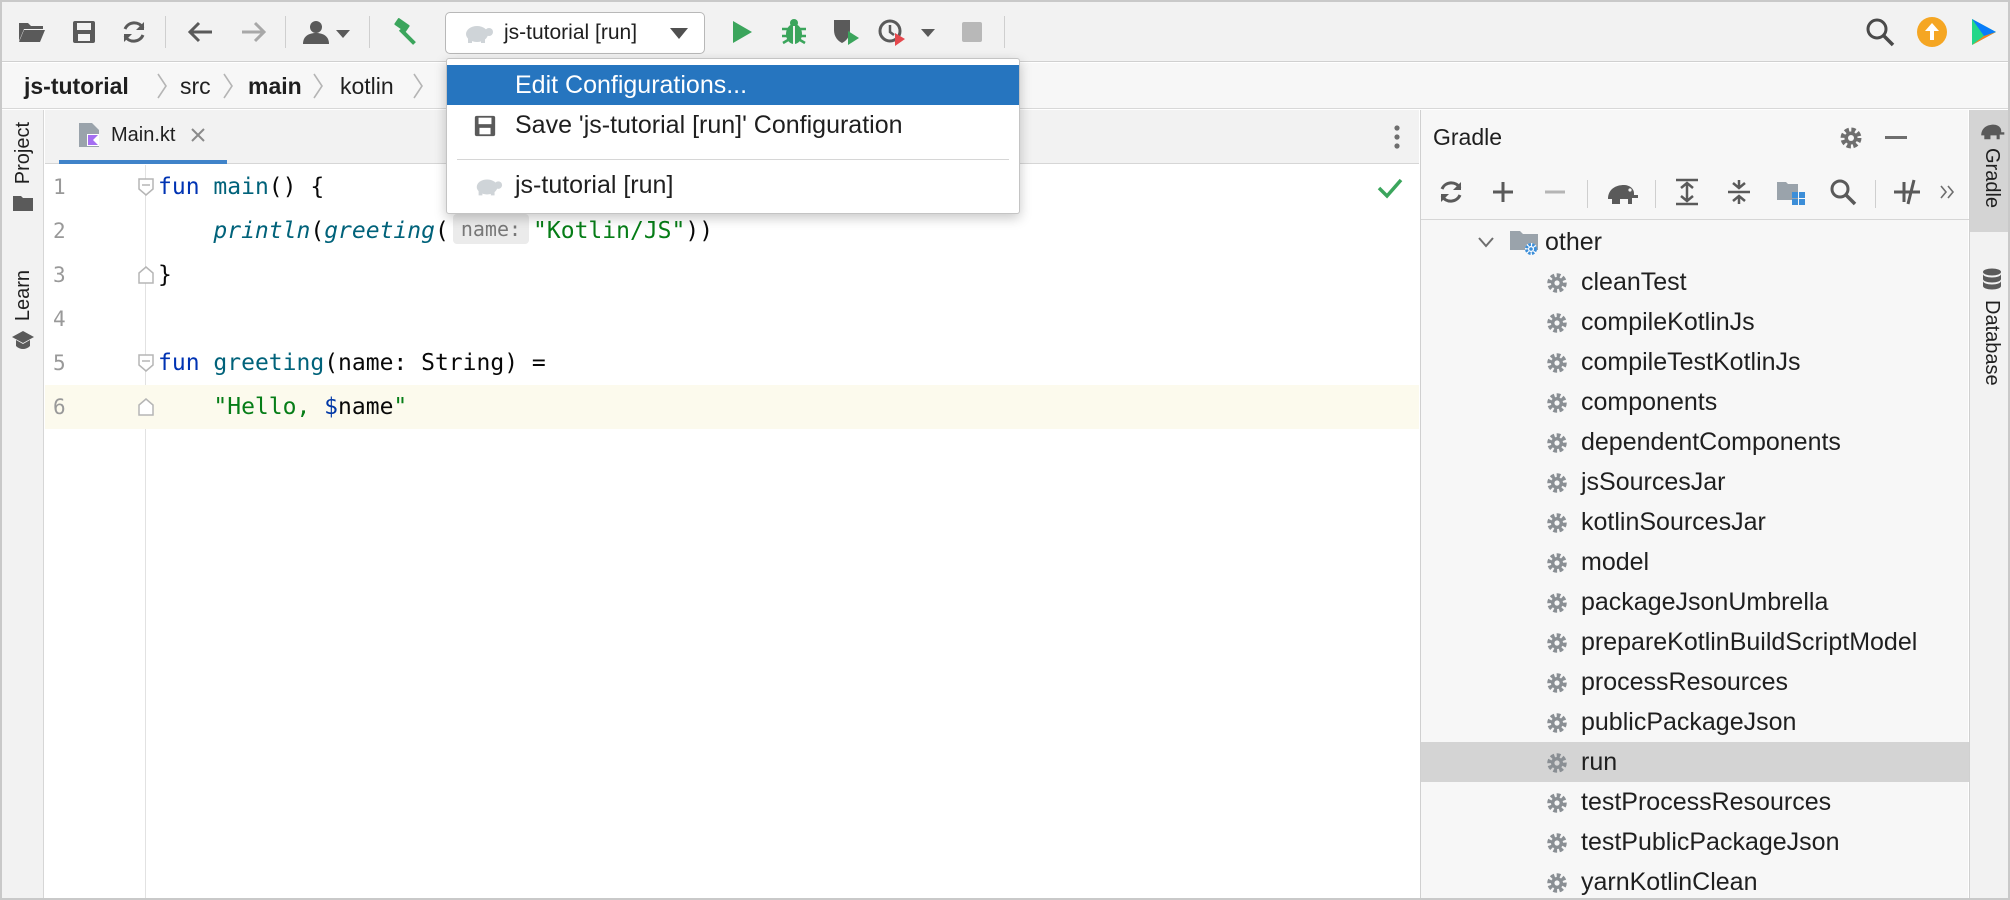 The height and width of the screenshot is (900, 2010). I want to click on tree-task-row: jsSourcesJar, so click(1695, 482).